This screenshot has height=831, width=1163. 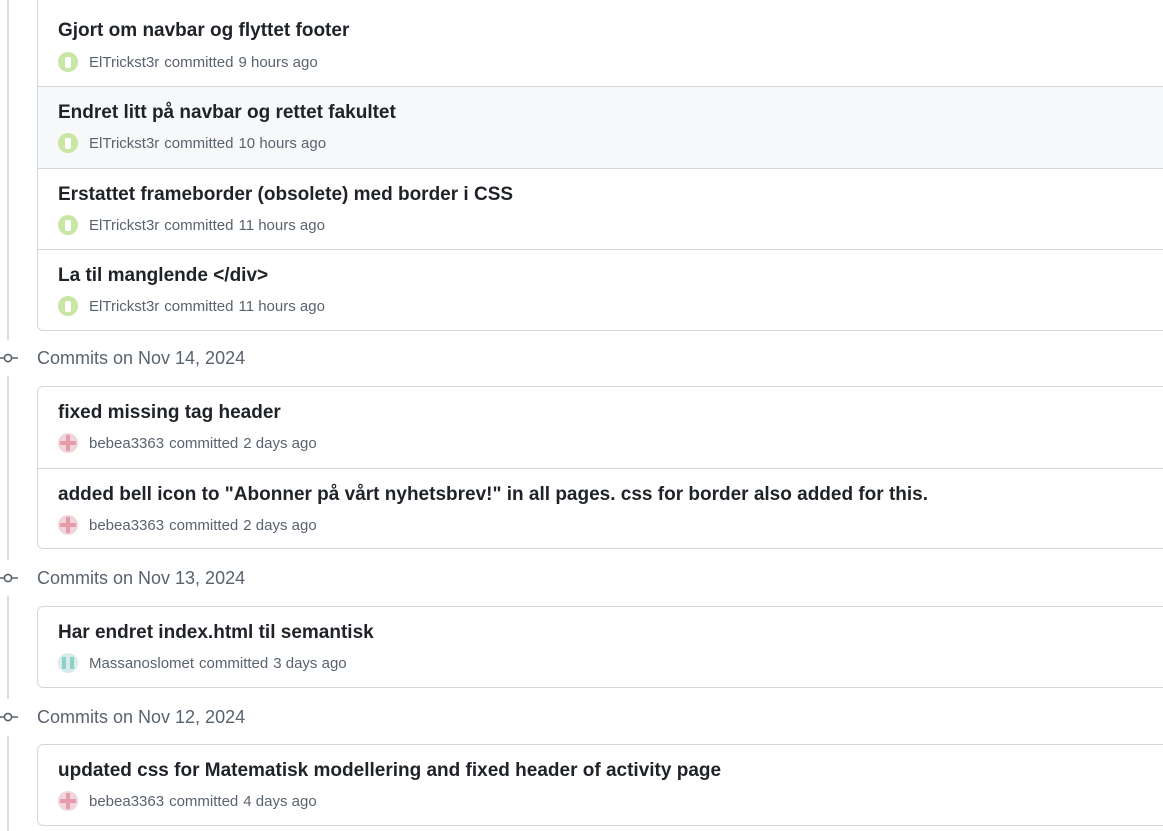 What do you see at coordinates (278, 62) in the screenshot?
I see `commit-time: 9 hours ago` at bounding box center [278, 62].